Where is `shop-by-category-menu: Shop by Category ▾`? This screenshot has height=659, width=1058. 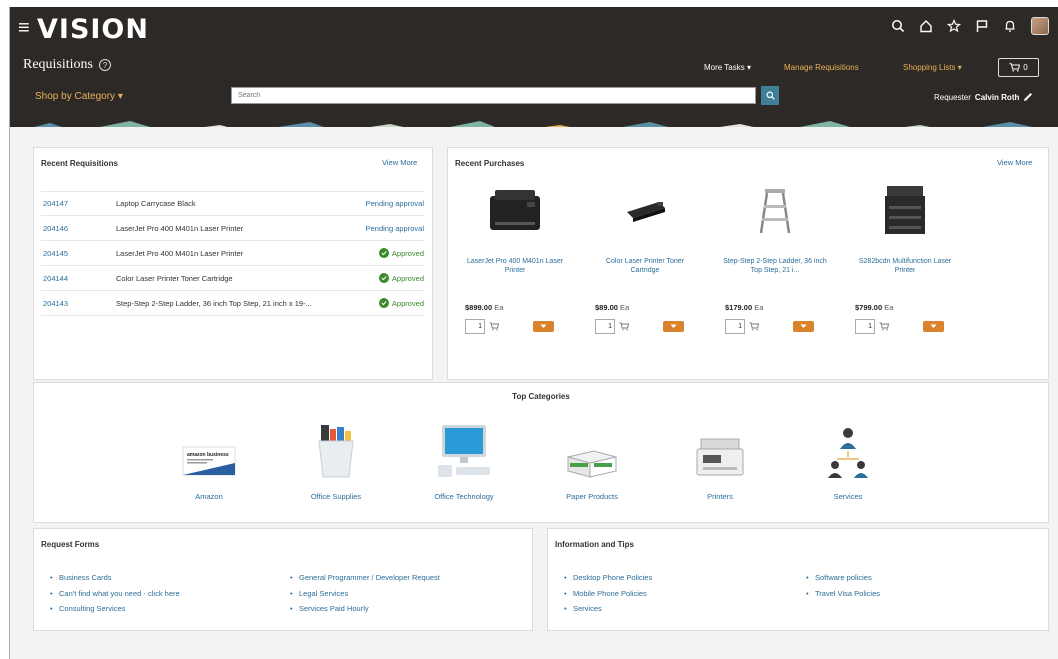
shop-by-category-menu: Shop by Category ▾ is located at coordinates (79, 96).